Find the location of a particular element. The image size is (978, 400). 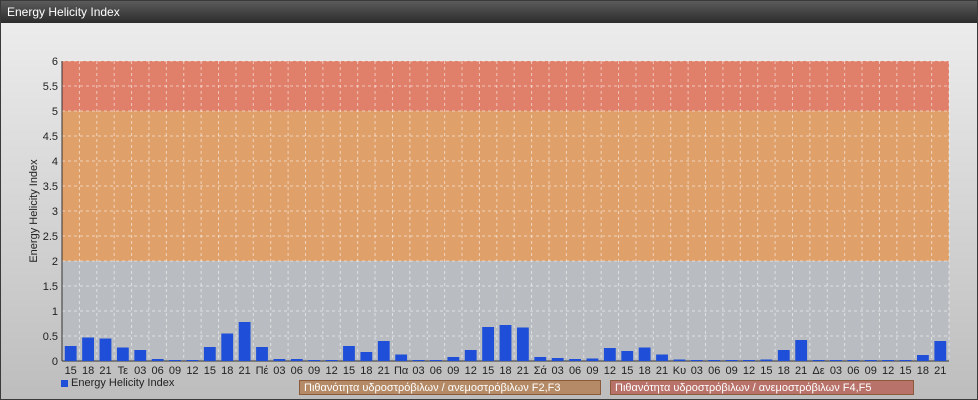

x-tick-label: Σά is located at coordinates (541, 371).